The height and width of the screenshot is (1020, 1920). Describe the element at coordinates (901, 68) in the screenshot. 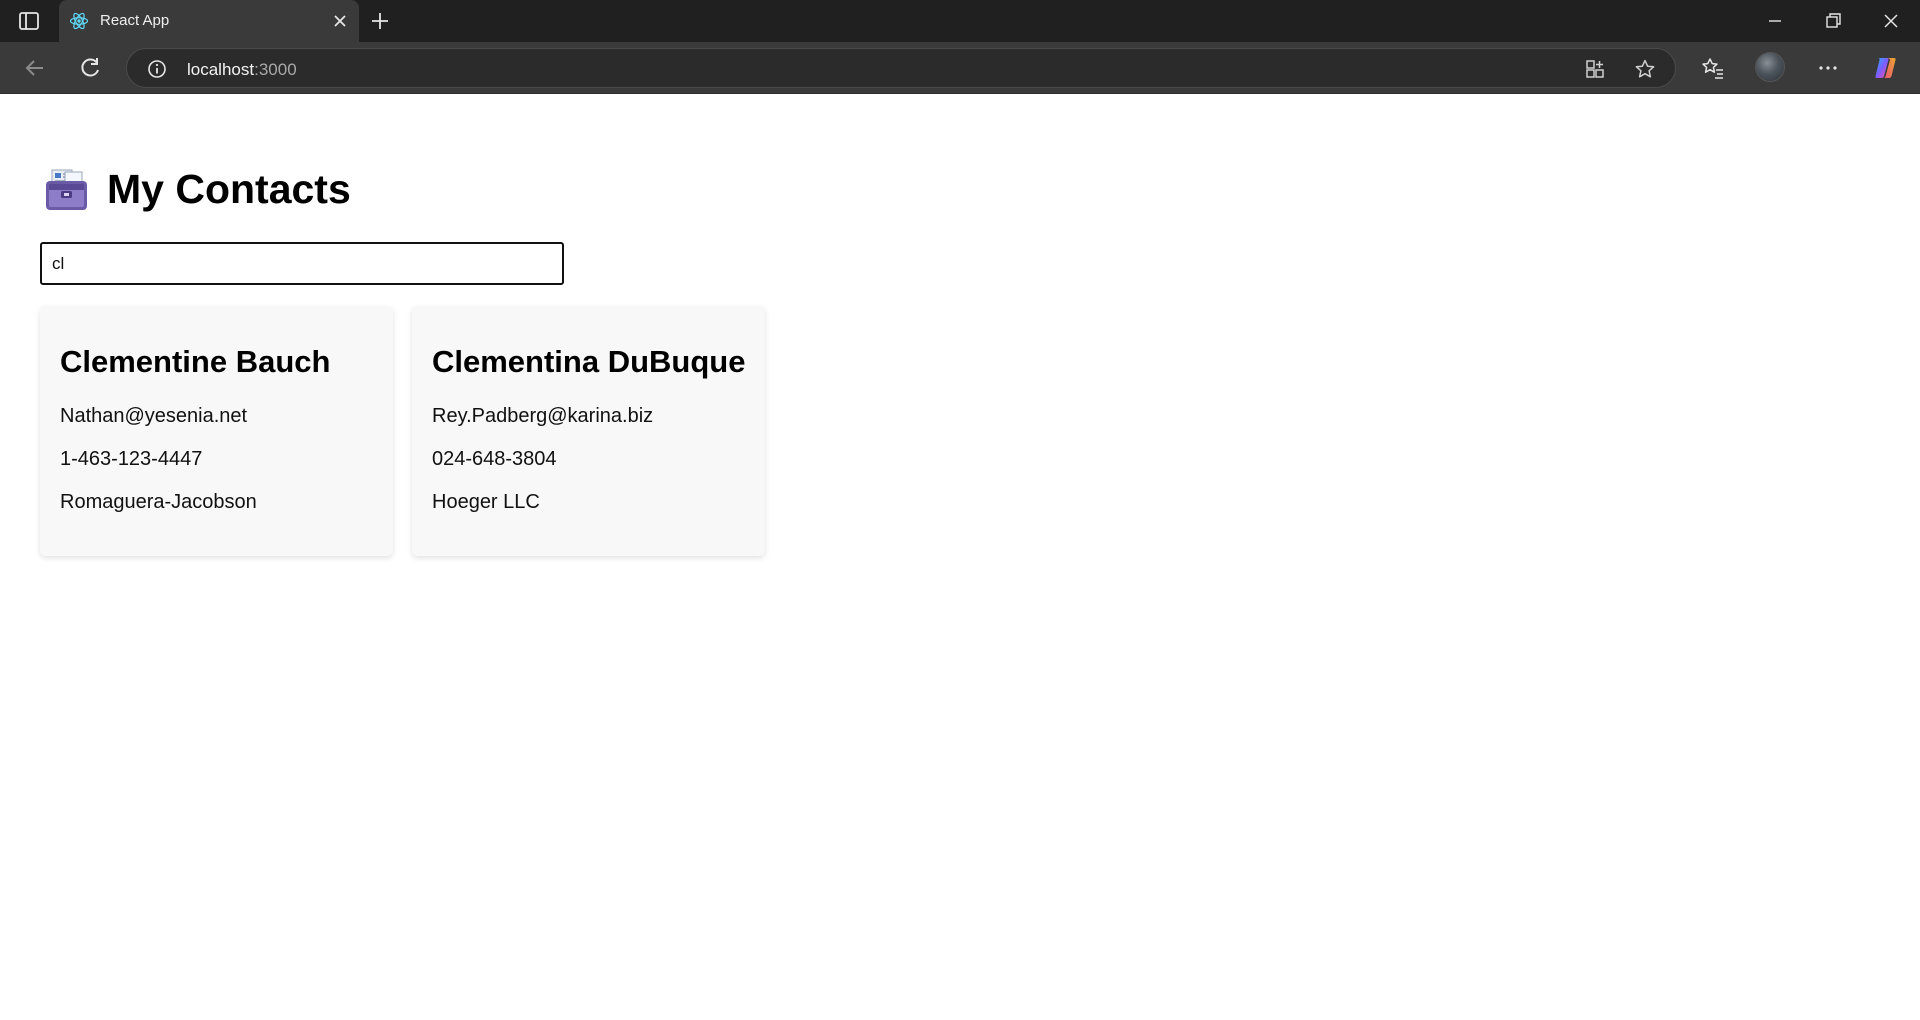

I see `address-bar: localhost:3000` at that location.